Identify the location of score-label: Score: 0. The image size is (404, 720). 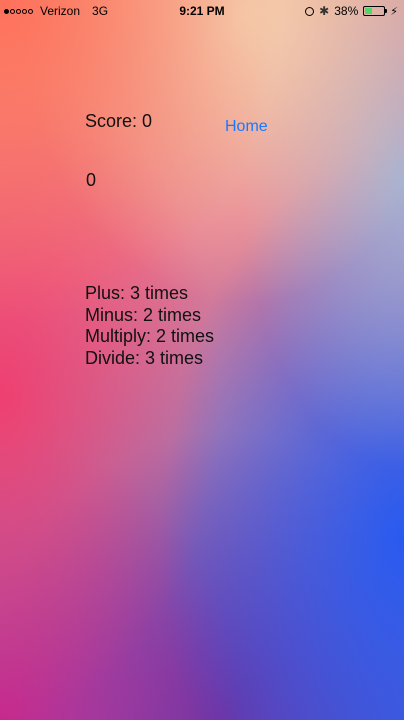
(119, 121).